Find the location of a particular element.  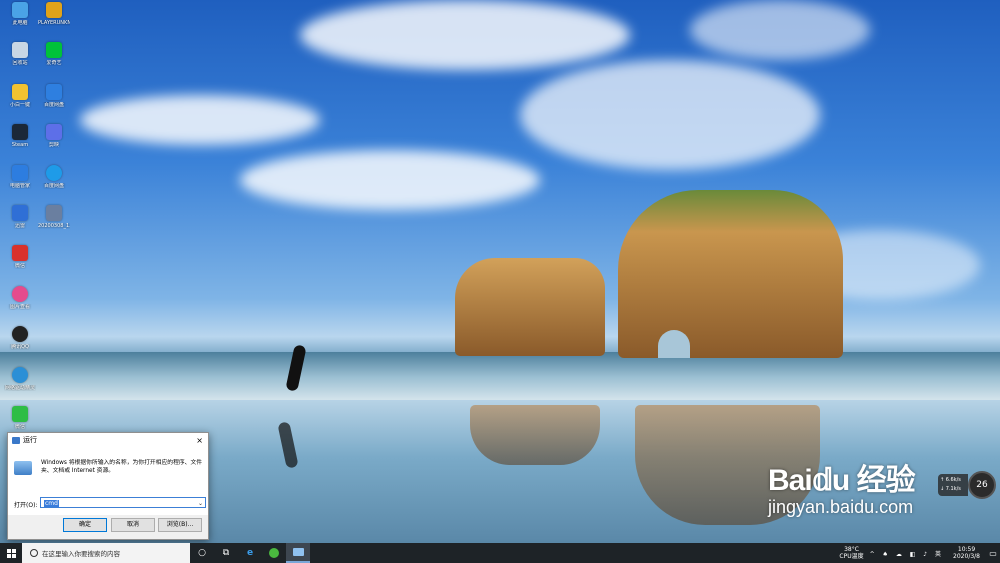

cortana-button: ○ is located at coordinates (202, 553).